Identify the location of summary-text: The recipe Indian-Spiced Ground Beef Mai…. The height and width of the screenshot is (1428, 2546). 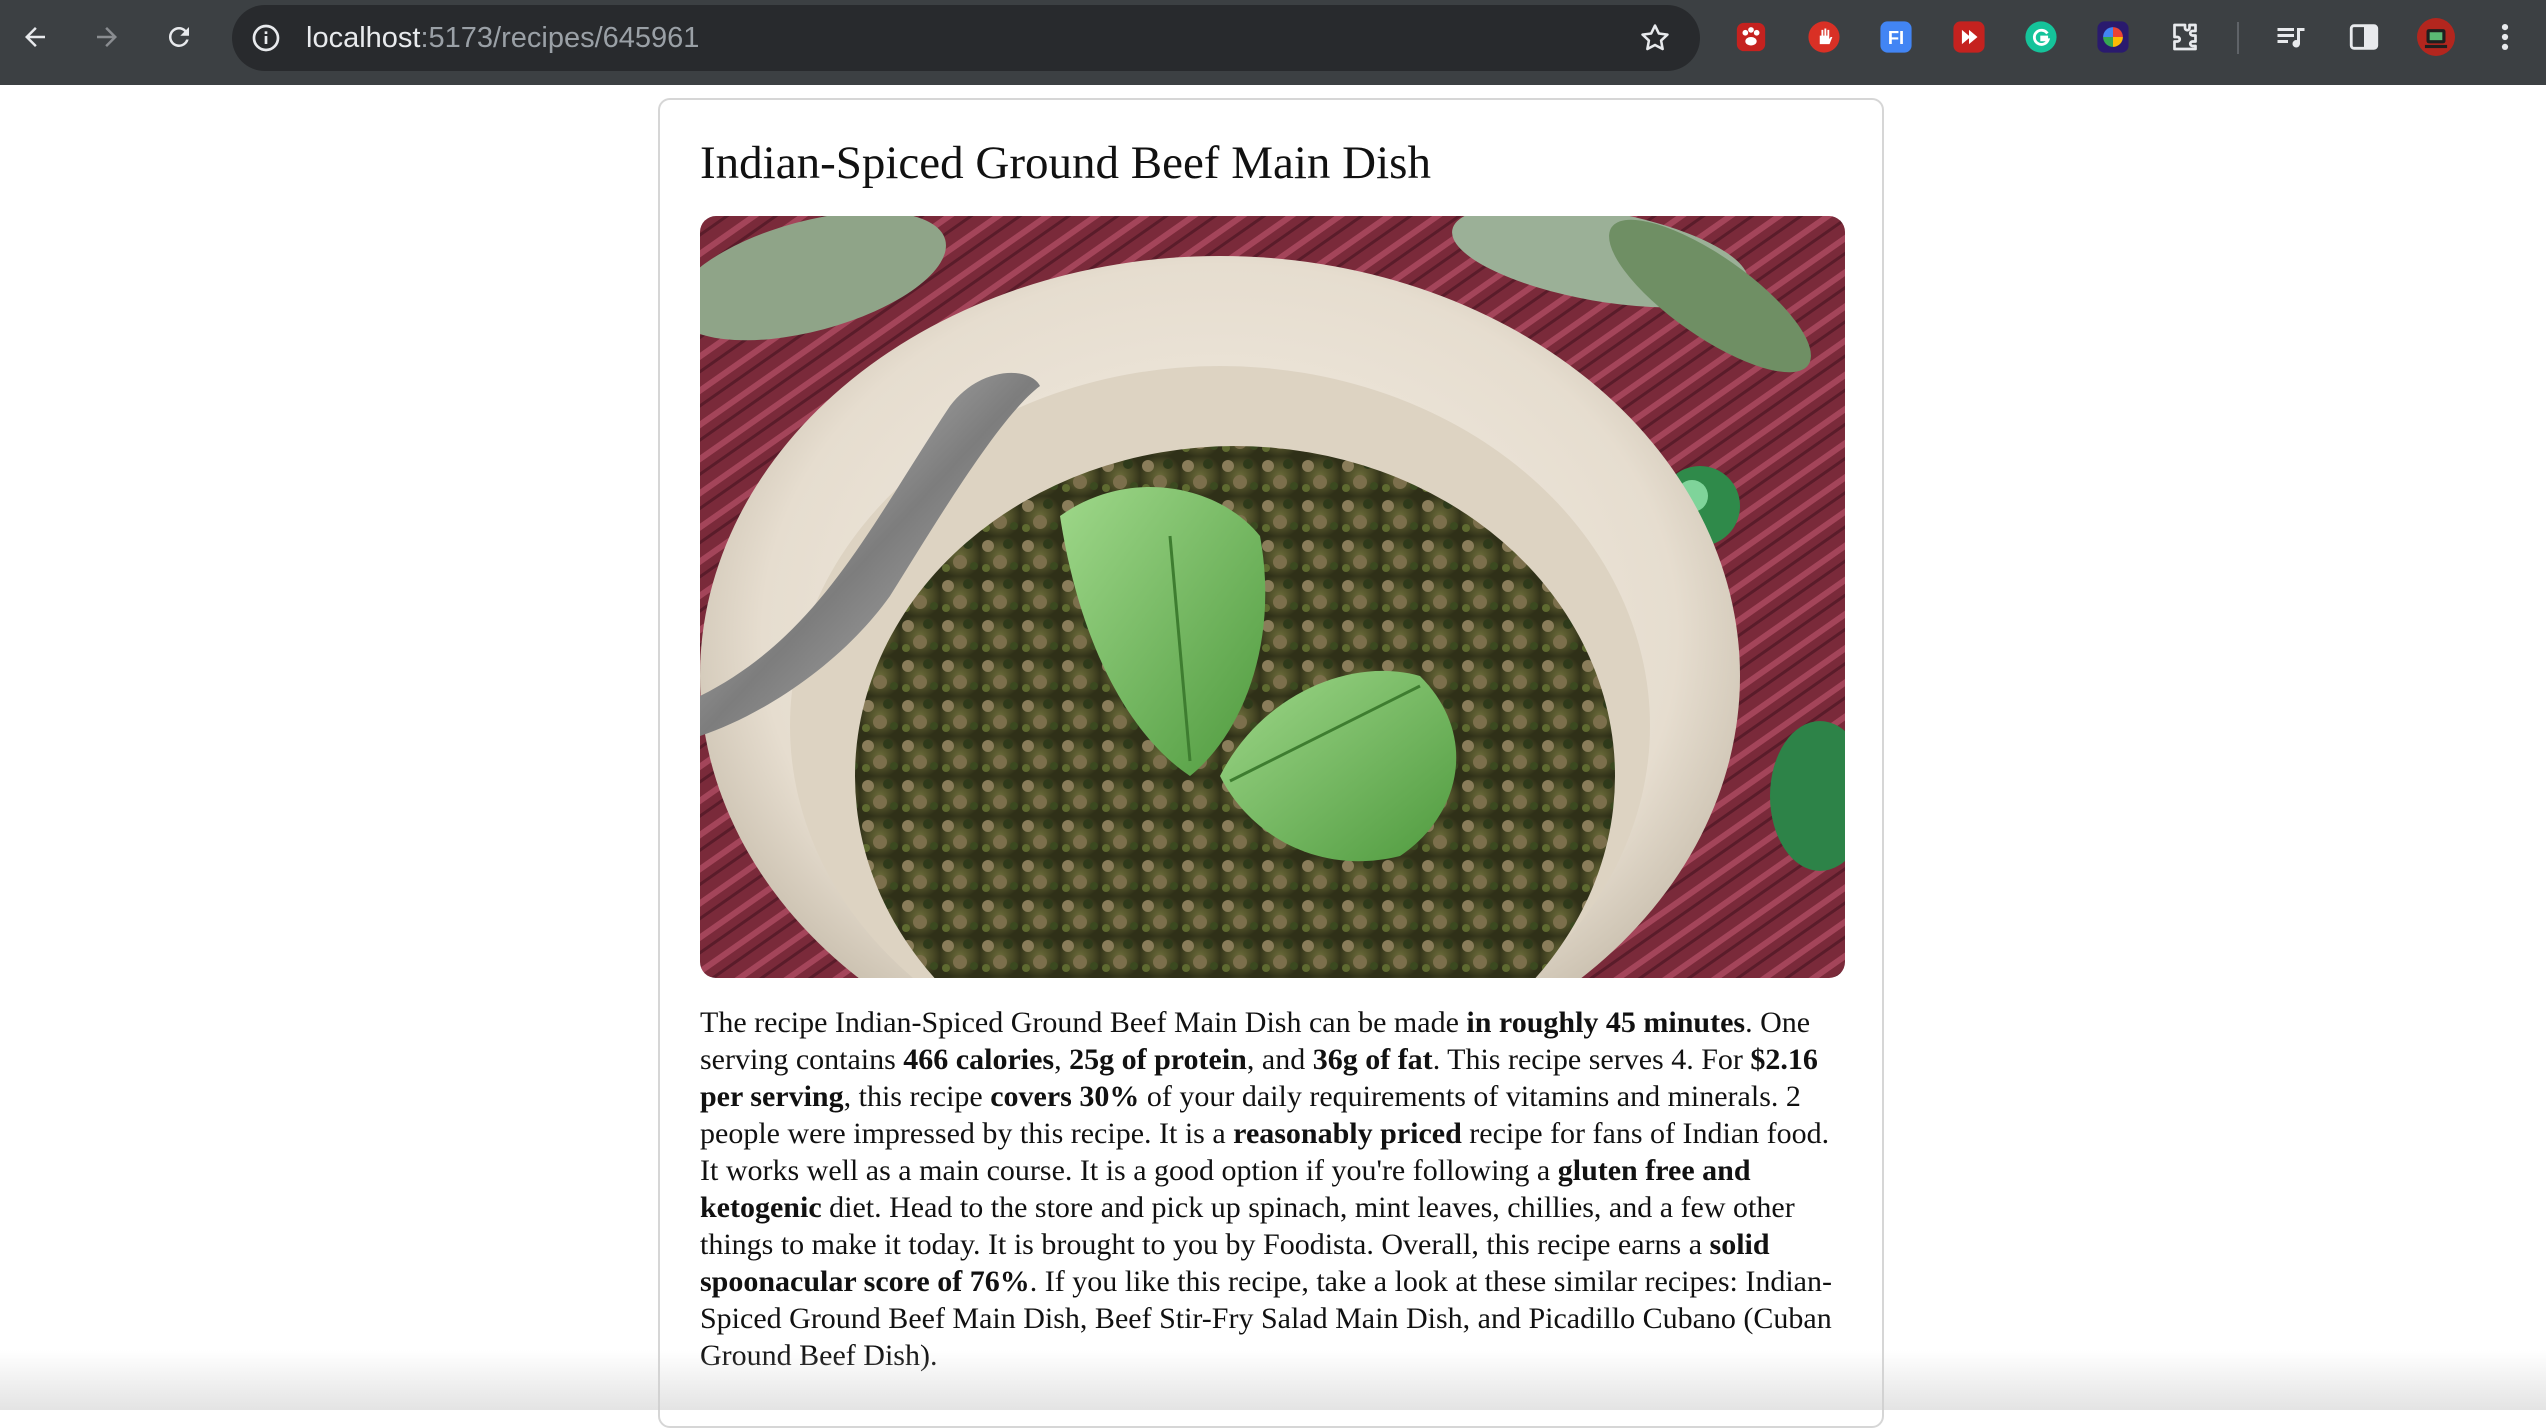
(1083, 1022).